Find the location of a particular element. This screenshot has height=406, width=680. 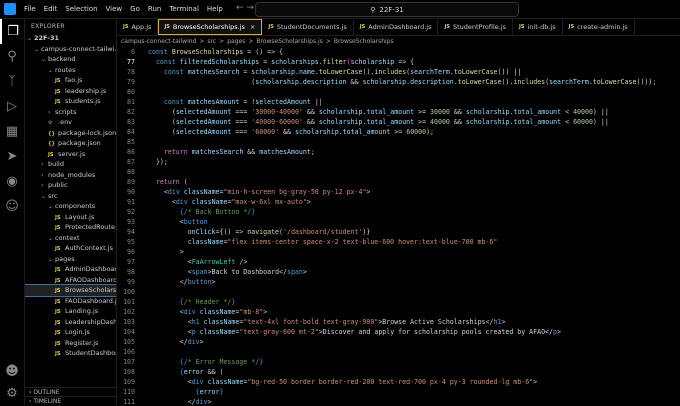

code-line: 87 }); is located at coordinates (398, 162).